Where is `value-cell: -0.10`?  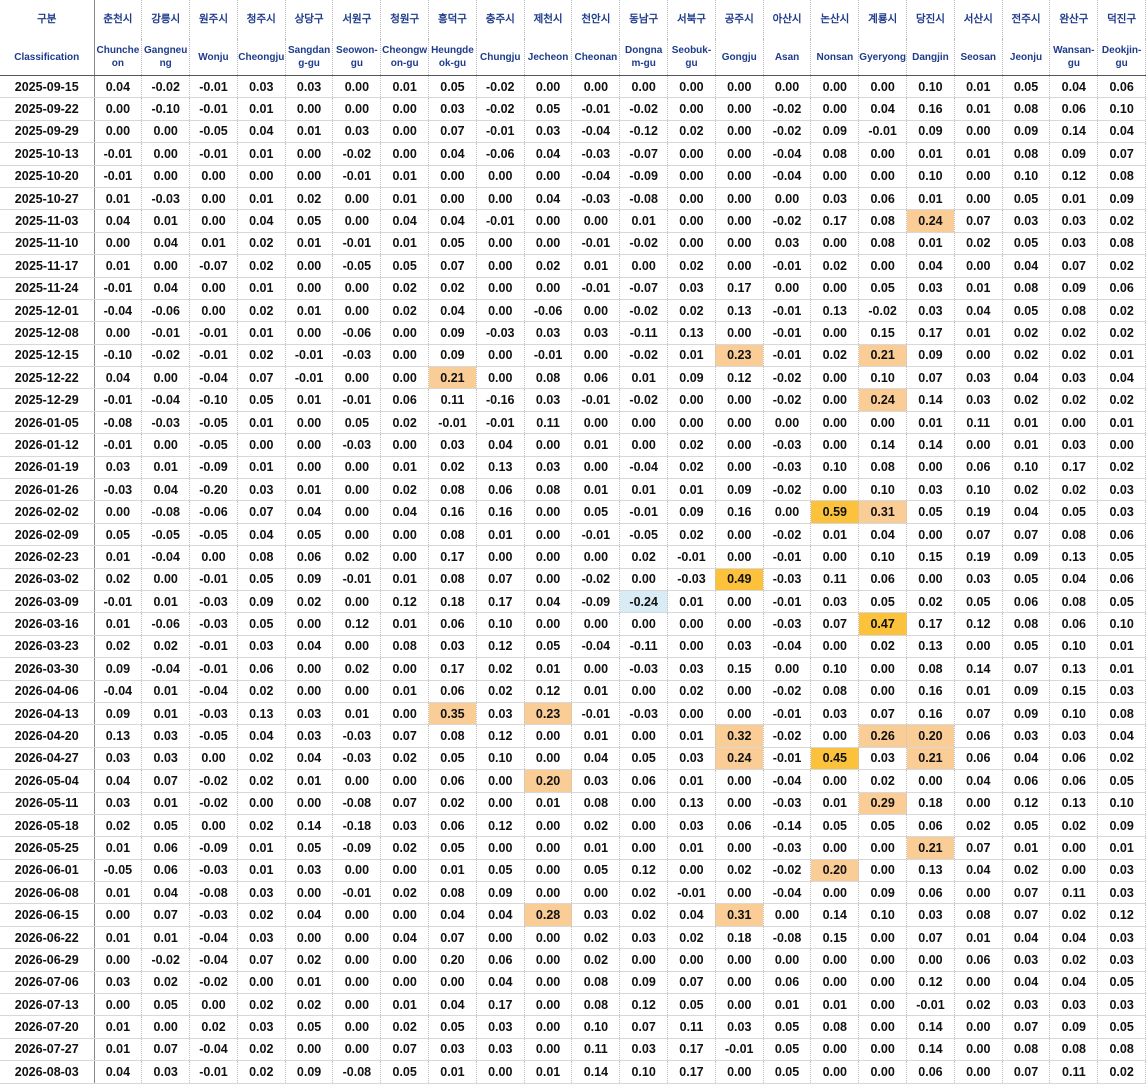
value-cell: -0.10 is located at coordinates (166, 109).